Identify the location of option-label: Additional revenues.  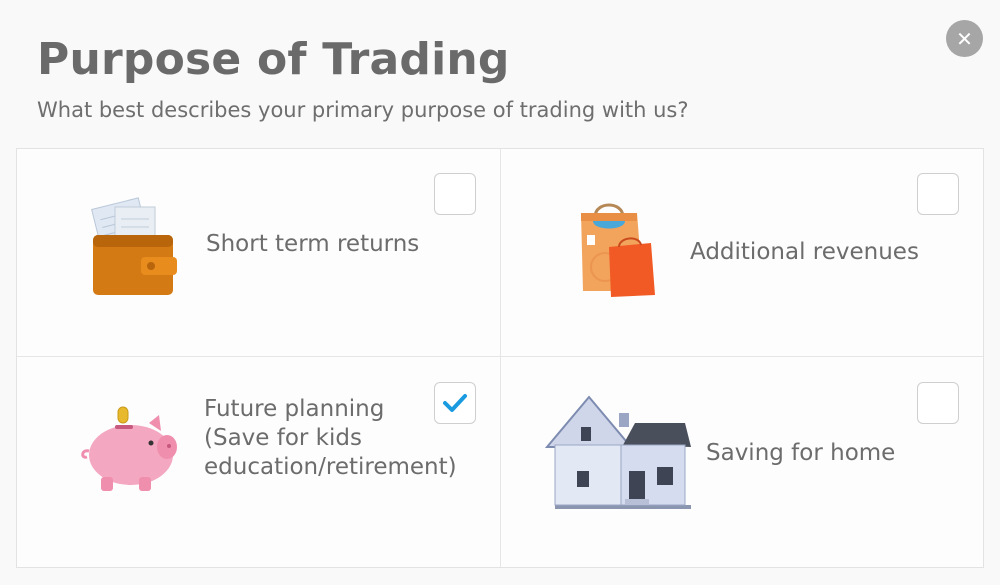
(804, 252).